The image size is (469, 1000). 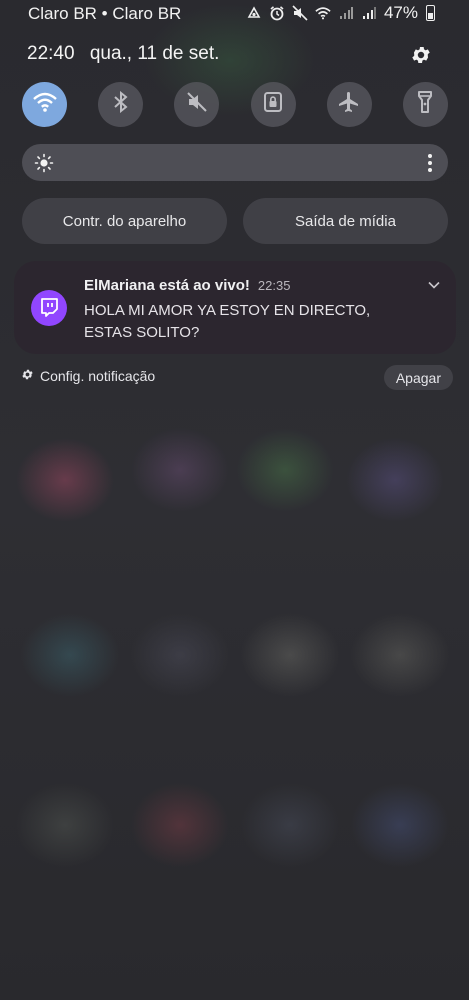 What do you see at coordinates (434, 285) in the screenshot?
I see `chevron-down-icon` at bounding box center [434, 285].